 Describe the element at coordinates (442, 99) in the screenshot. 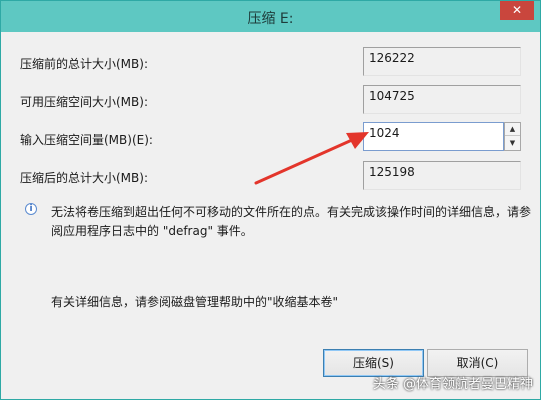

I see `available-space-value: 104725` at that location.